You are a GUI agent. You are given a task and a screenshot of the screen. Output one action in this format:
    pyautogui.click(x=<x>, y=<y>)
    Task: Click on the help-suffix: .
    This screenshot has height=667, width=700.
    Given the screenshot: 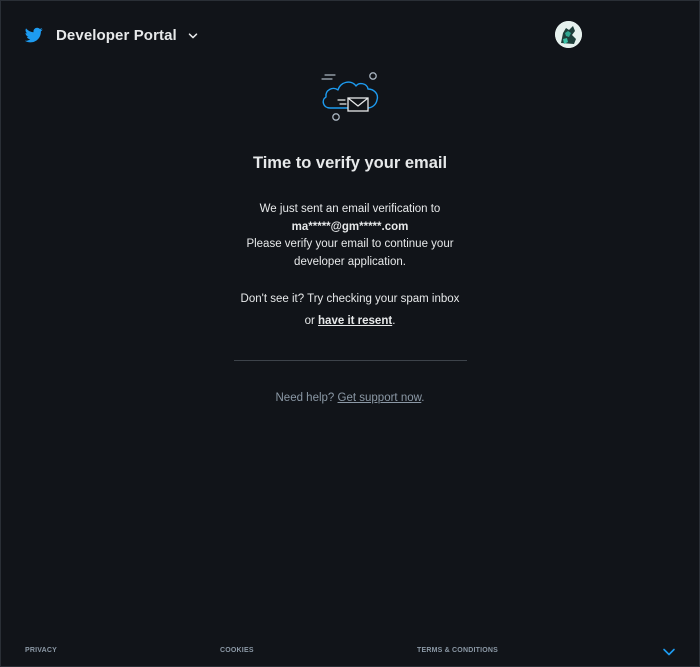 What is the action you would take?
    pyautogui.click(x=423, y=398)
    